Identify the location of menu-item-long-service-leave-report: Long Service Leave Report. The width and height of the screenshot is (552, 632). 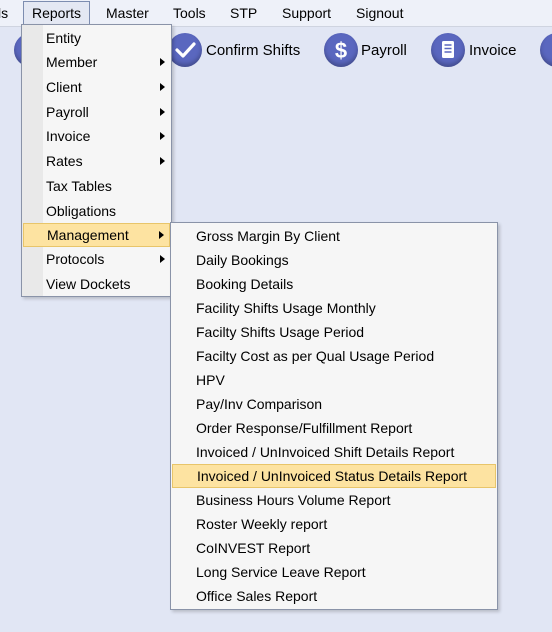
(334, 572).